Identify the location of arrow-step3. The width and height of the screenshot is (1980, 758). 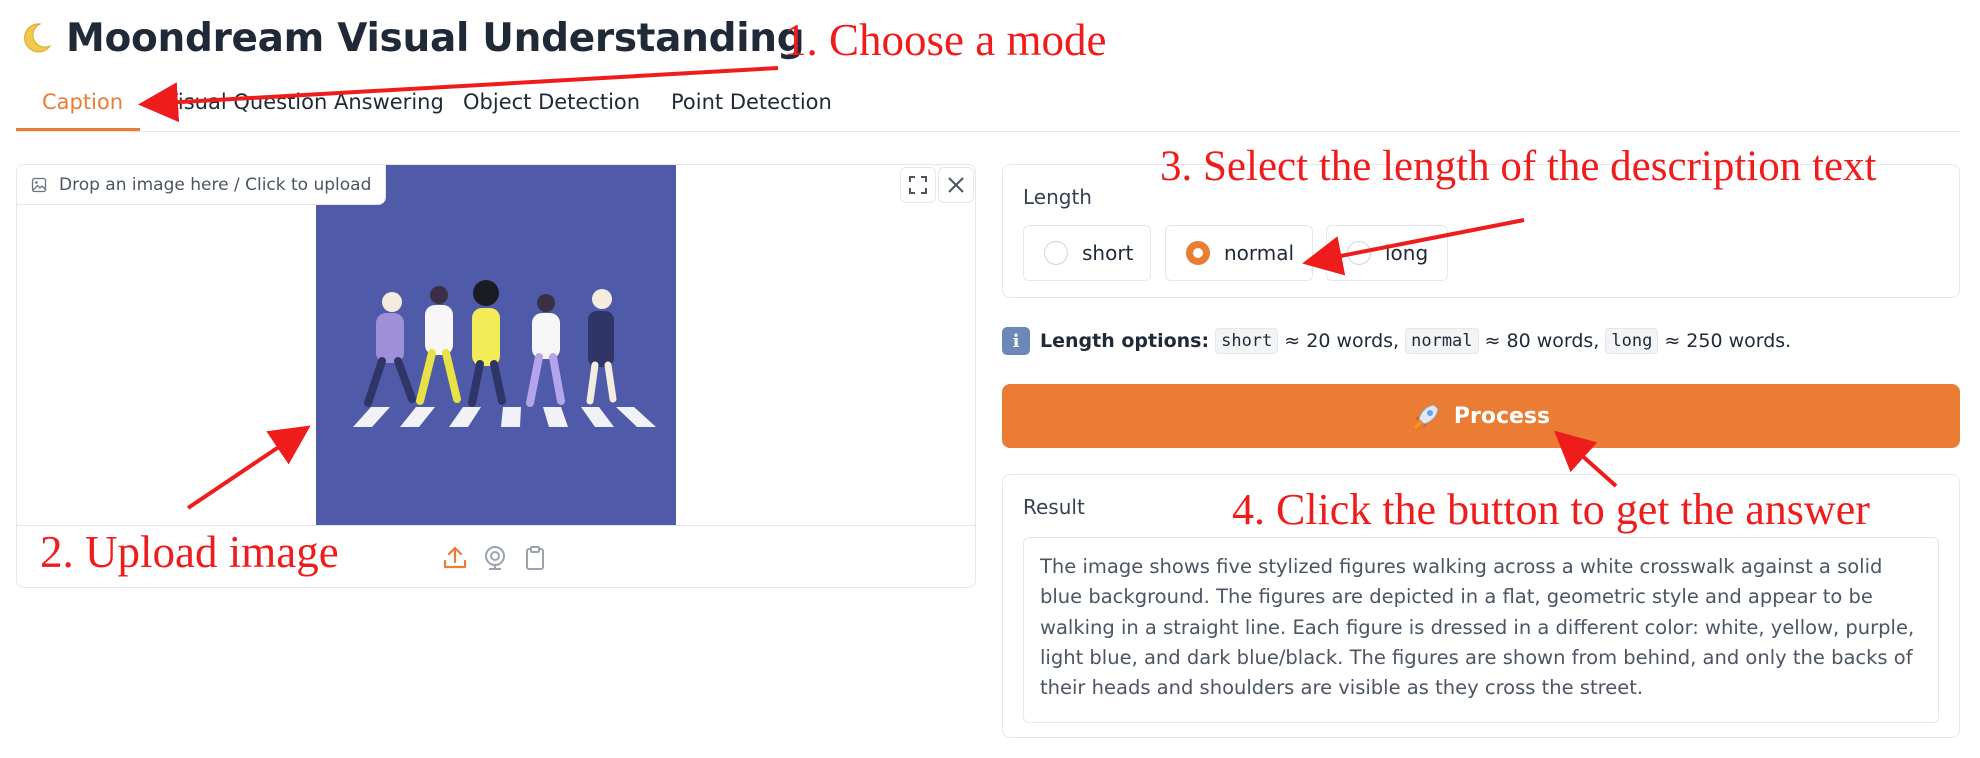
(1413, 247).